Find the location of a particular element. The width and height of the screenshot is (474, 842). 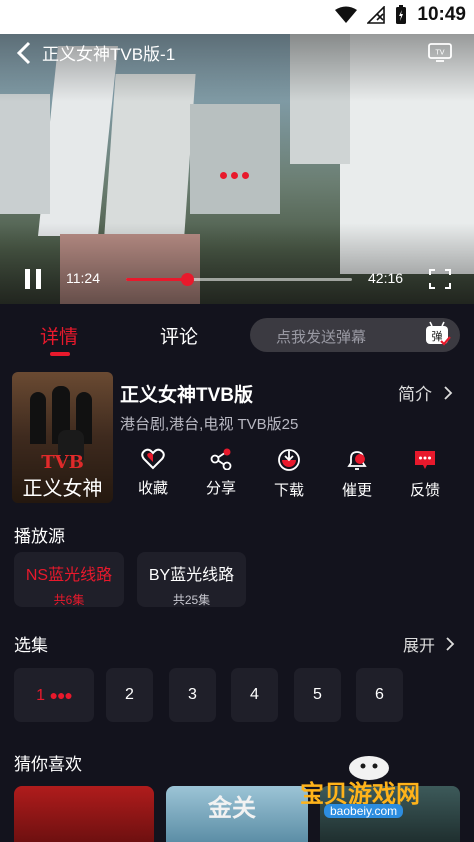

svg-text: TV is located at coordinates (439, 53).